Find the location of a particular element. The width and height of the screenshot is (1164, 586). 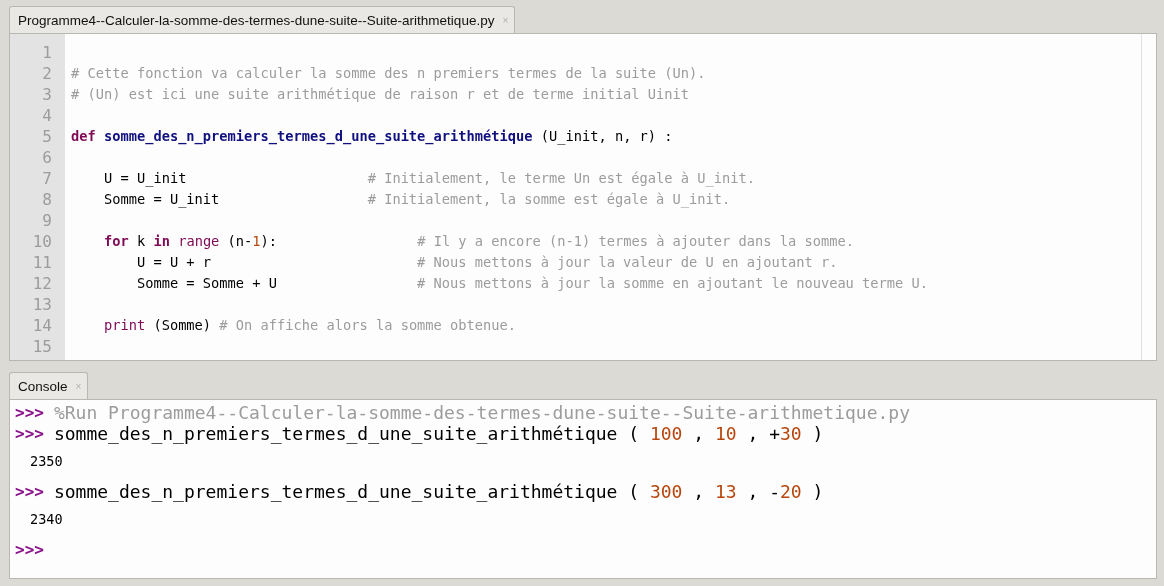

command-text: somme_des_n_premiers_termes_d_une_suite_arithmétique ( 100 , 10 , +30 ) is located at coordinates (438, 433).